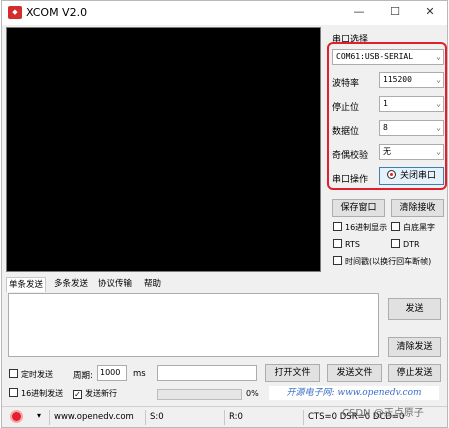  Describe the element at coordinates (391, 174) in the screenshot. I see `port-status-icon` at that location.